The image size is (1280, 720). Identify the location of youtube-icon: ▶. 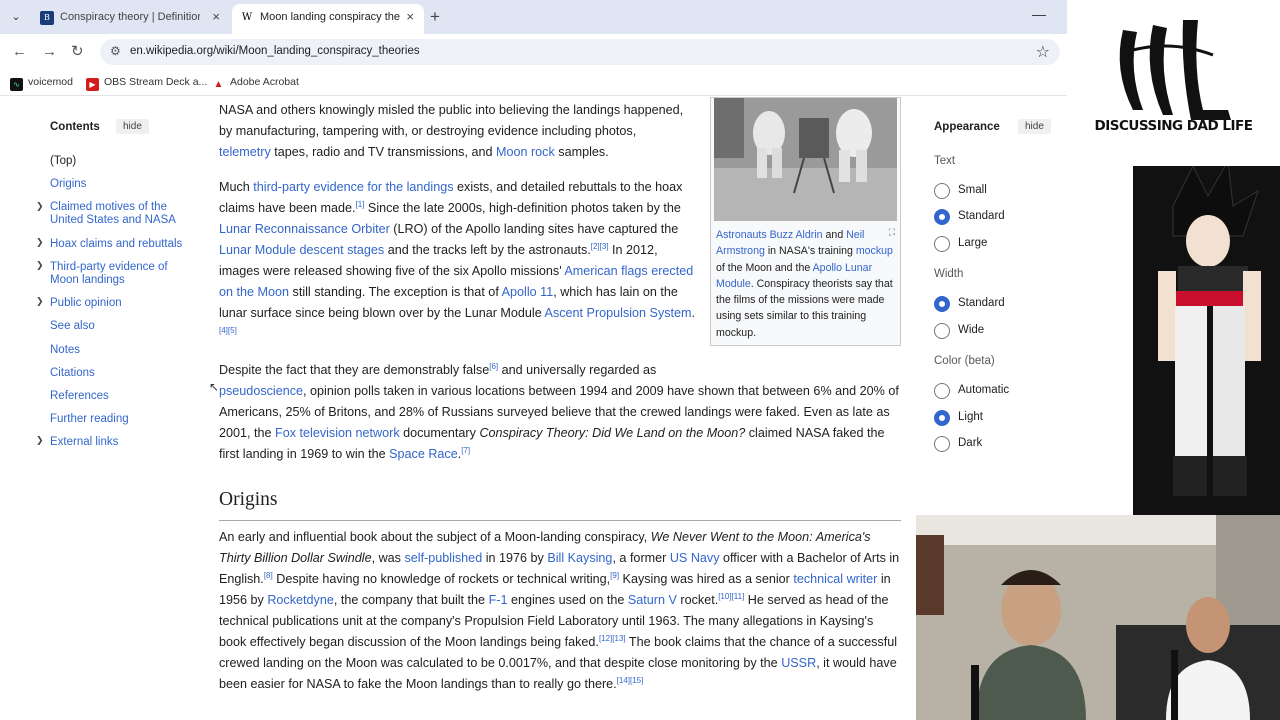
(92, 84).